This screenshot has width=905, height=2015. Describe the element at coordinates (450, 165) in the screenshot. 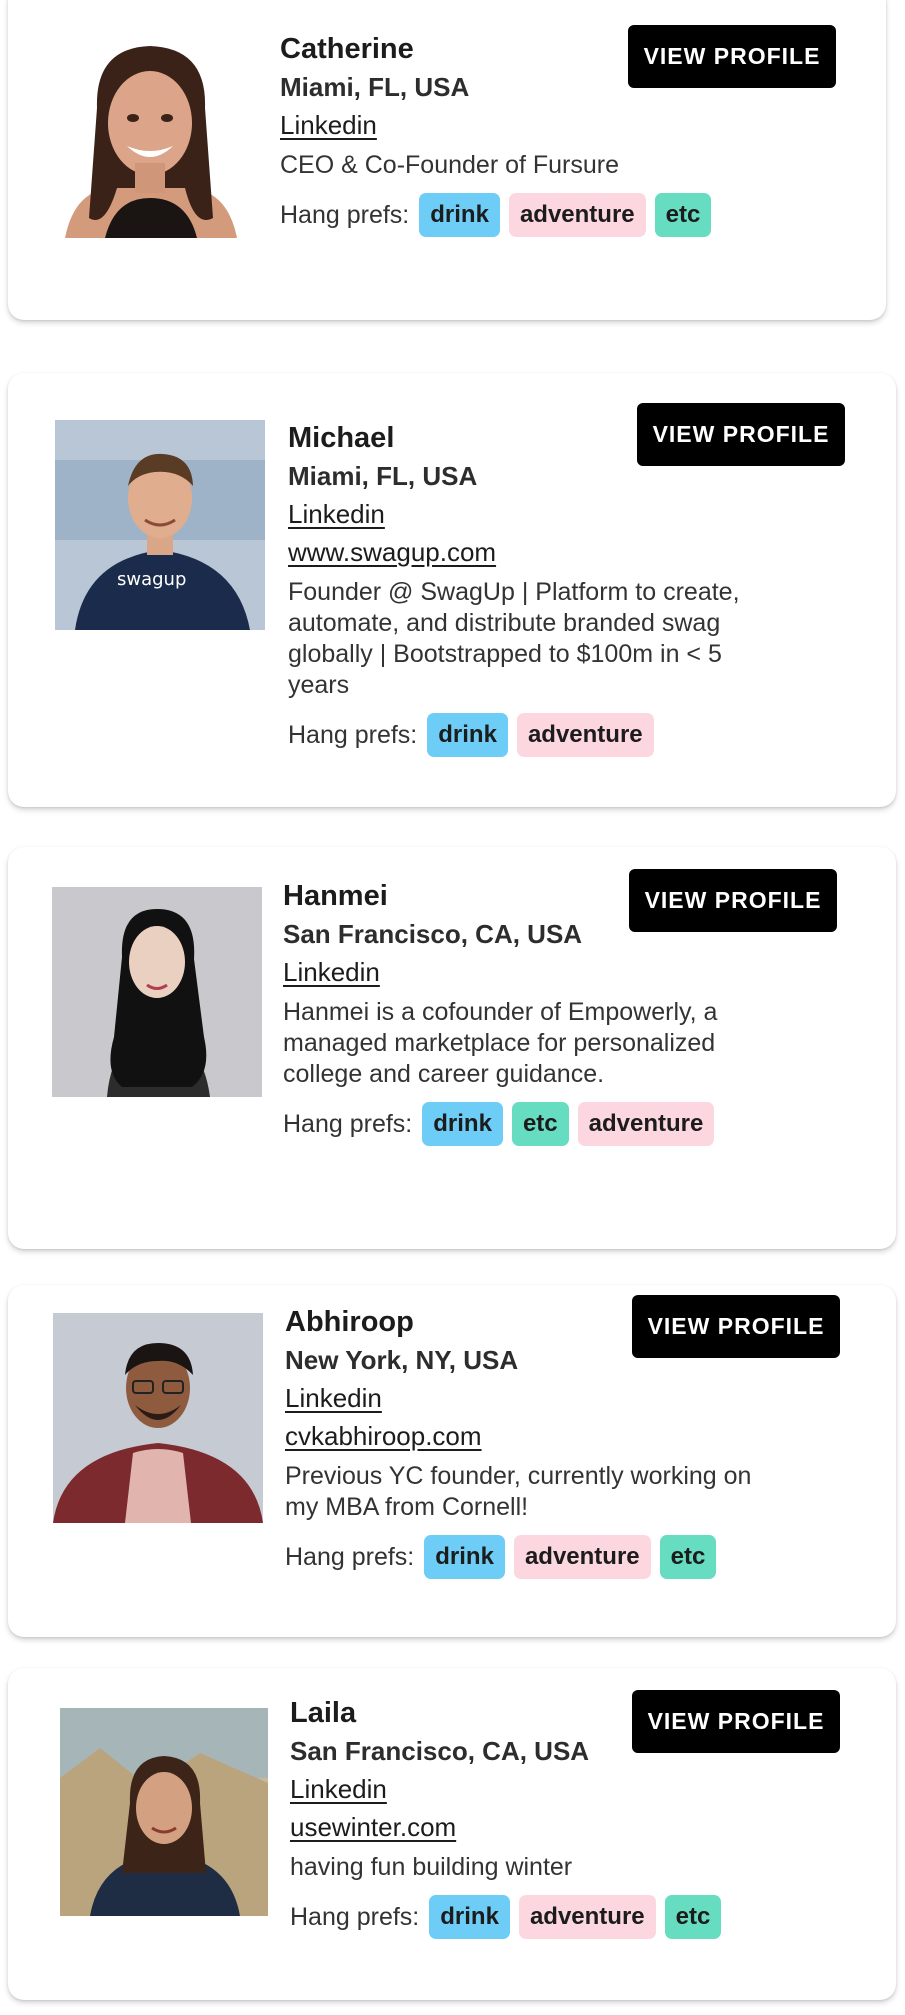

I see `profile-bio: CEO & Co-Founder of Fursure` at that location.